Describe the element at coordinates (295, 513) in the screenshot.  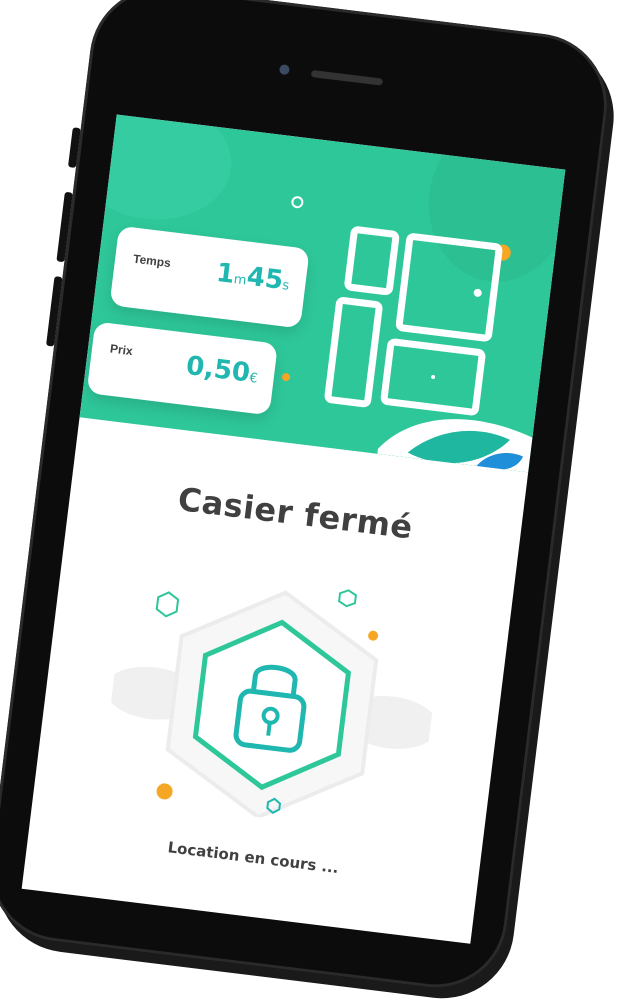
I see `page-title: Casier fermé` at that location.